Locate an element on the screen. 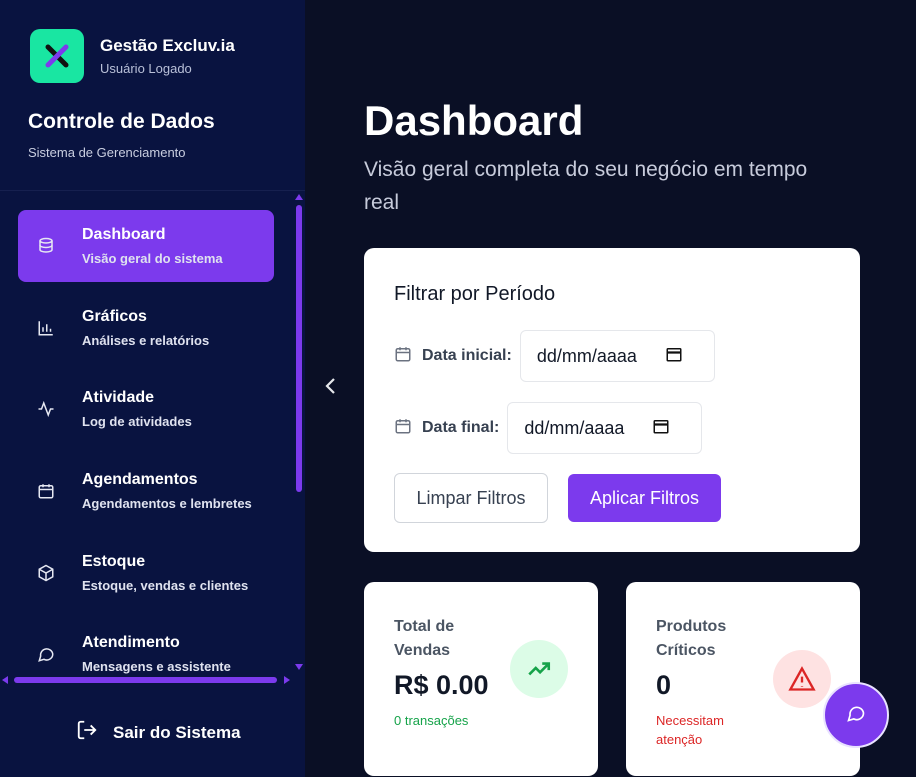 This screenshot has width=916, height=777. sidebar-item-atividade: Atividade Log de atividades is located at coordinates (146, 409).